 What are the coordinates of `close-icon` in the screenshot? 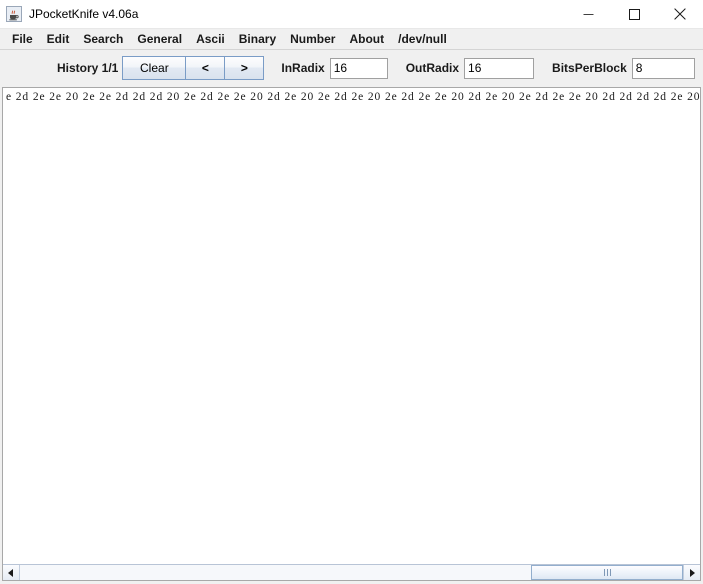 It's located at (680, 14).